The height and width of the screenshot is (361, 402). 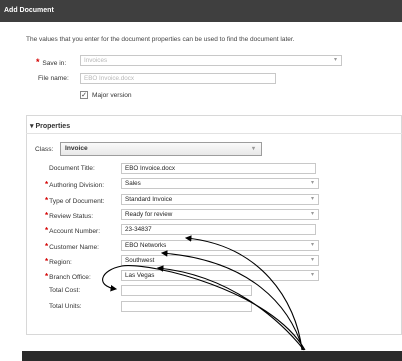 I want to click on arrow-to-account-number, so click(x=243, y=293).